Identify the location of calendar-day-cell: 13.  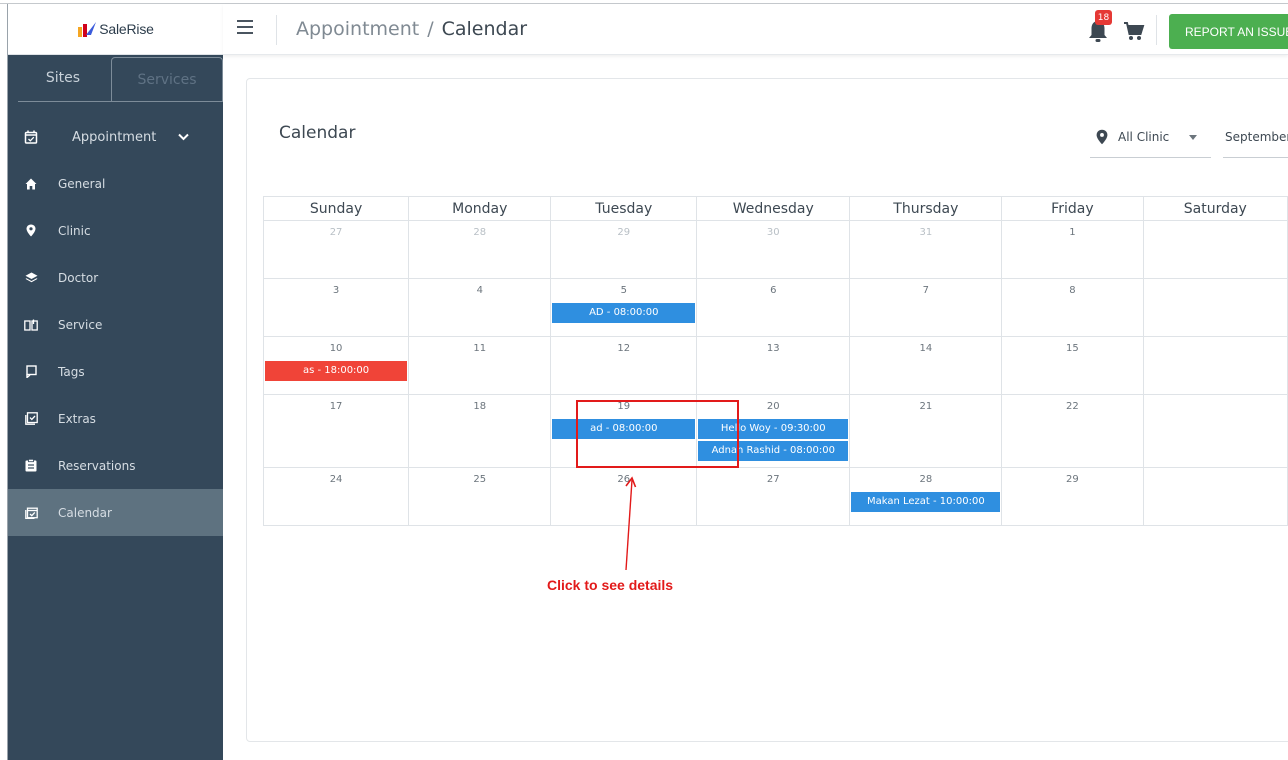
(773, 365).